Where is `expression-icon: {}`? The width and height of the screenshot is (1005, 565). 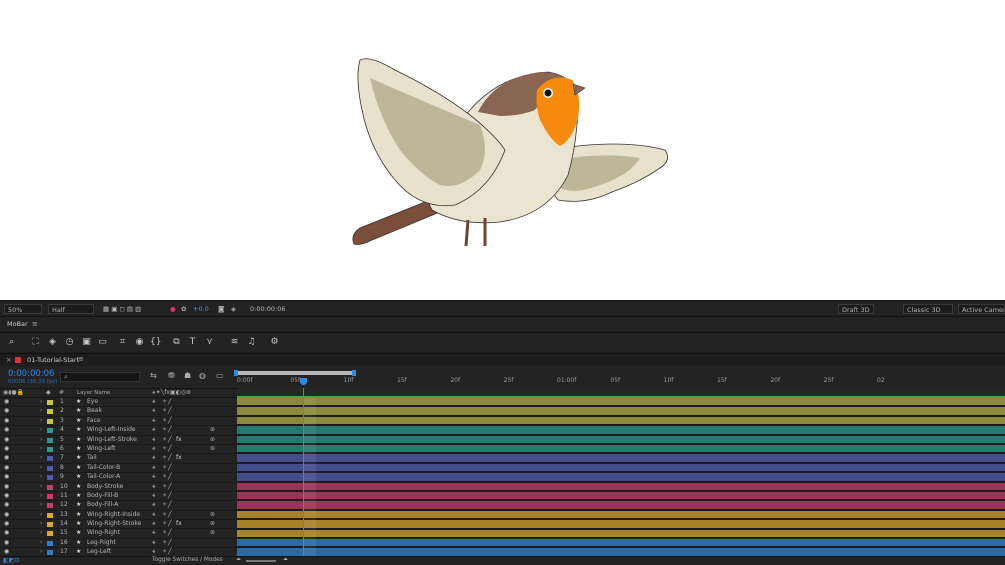 expression-icon: {} is located at coordinates (155, 342).